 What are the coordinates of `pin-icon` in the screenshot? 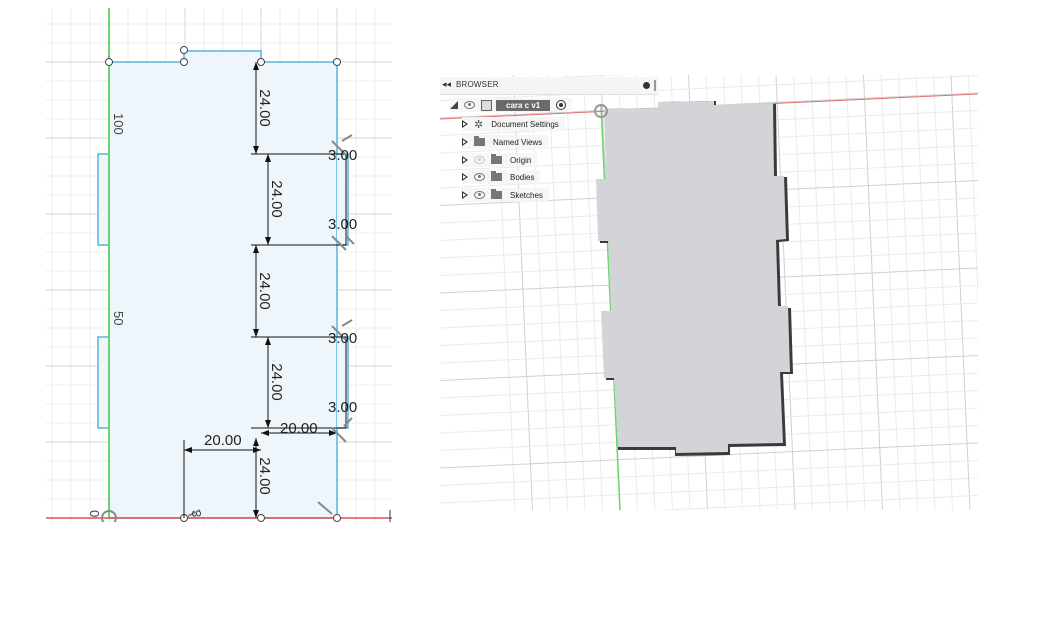 It's located at (646, 85).